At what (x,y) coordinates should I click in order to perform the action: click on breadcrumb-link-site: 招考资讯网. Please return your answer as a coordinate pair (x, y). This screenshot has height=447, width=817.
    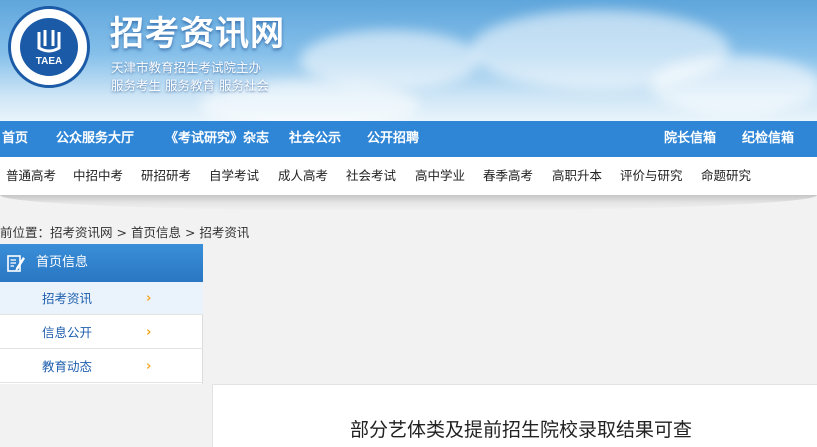
    Looking at the image, I should click on (81, 232).